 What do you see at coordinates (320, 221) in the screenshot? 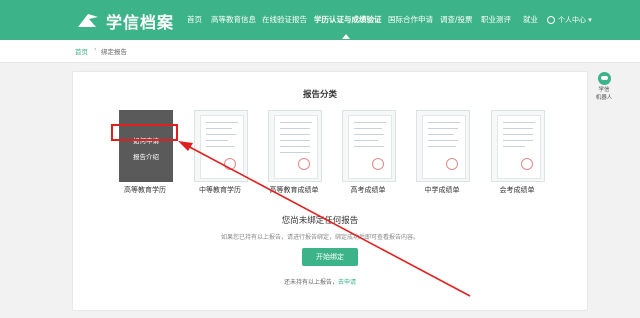
I see `empty-state-title: 您尚未绑定任何报告` at bounding box center [320, 221].